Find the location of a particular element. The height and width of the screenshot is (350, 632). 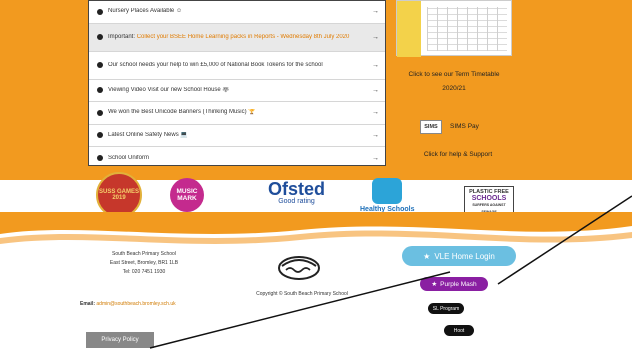

vle-login-label: VLE Home Login is located at coordinates (464, 256).